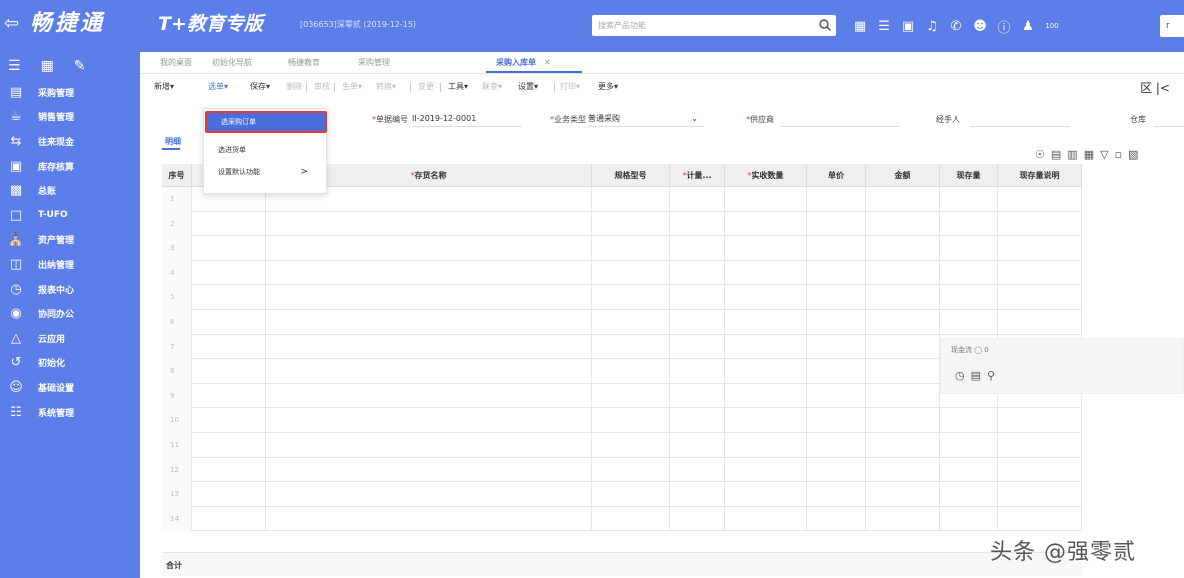 The height and width of the screenshot is (578, 1184). Describe the element at coordinates (1028, 26) in the screenshot. I see `user-icon: ♟` at that location.